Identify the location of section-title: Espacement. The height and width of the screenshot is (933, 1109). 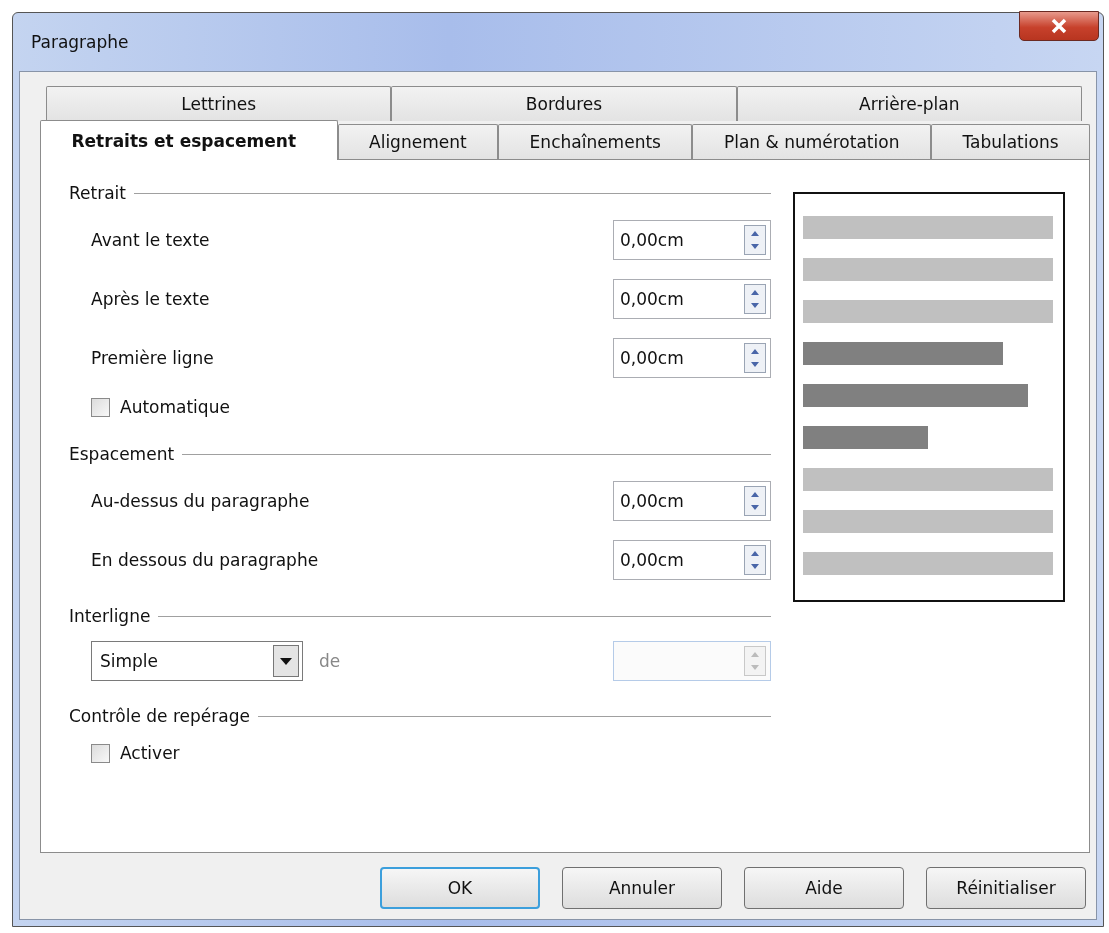
(122, 454).